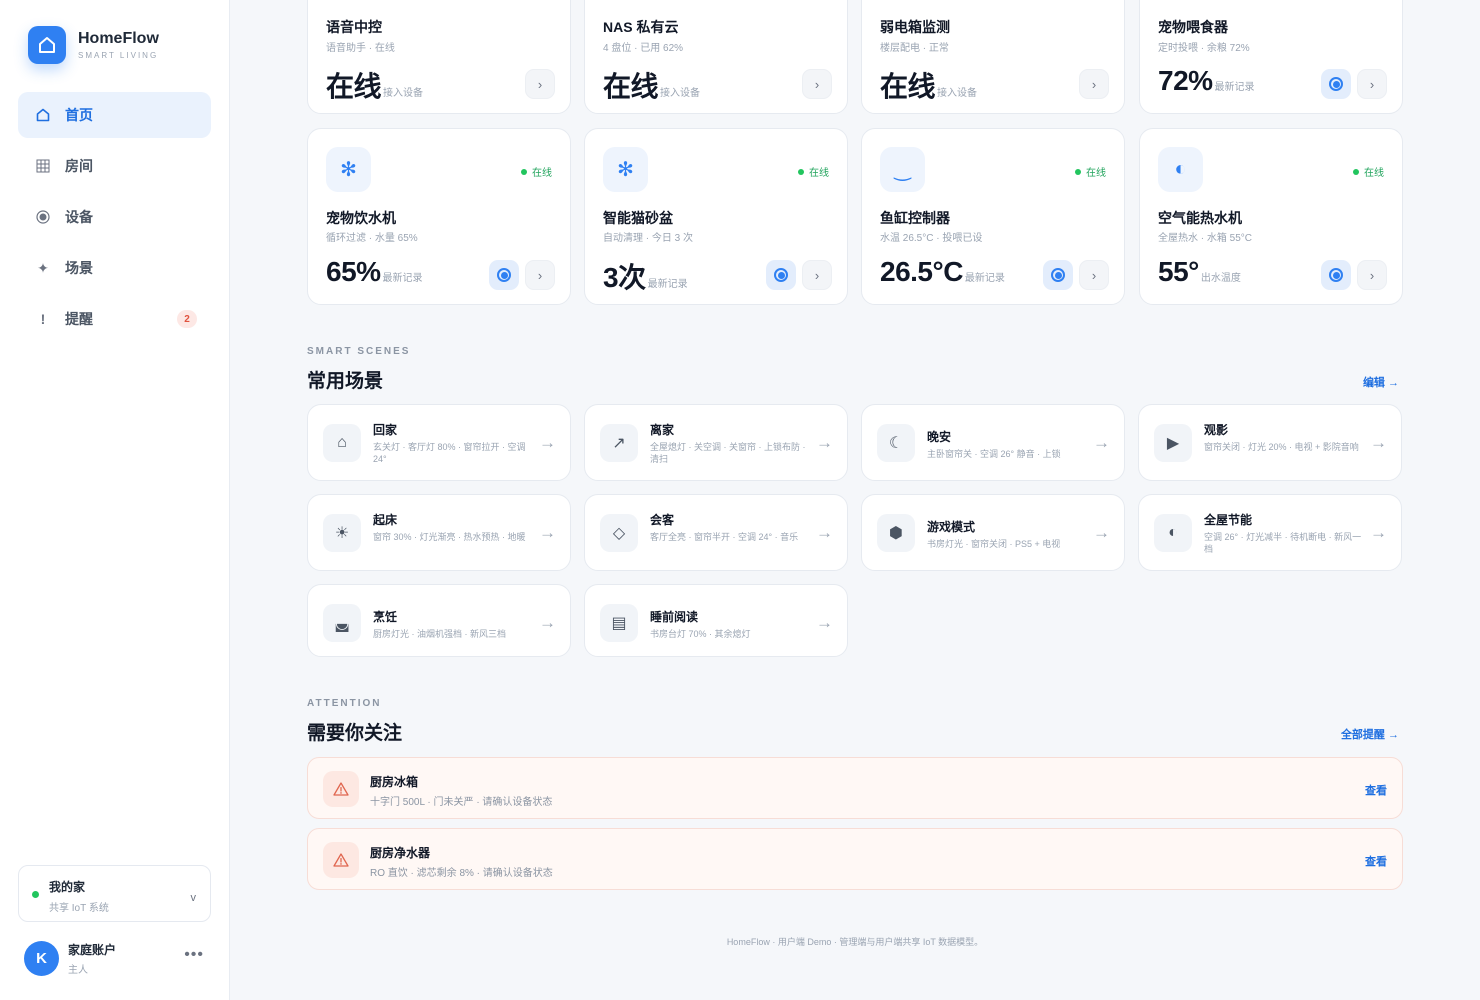  I want to click on brand-title: HomeFlow, so click(118, 38).